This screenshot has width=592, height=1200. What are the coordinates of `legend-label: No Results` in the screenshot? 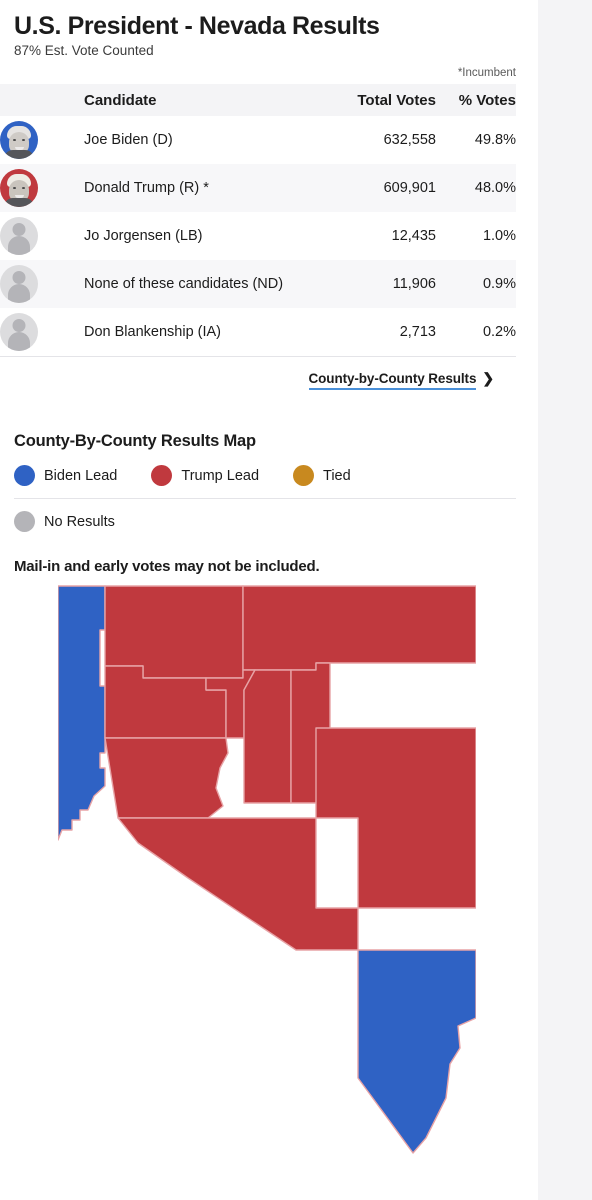 It's located at (79, 521).